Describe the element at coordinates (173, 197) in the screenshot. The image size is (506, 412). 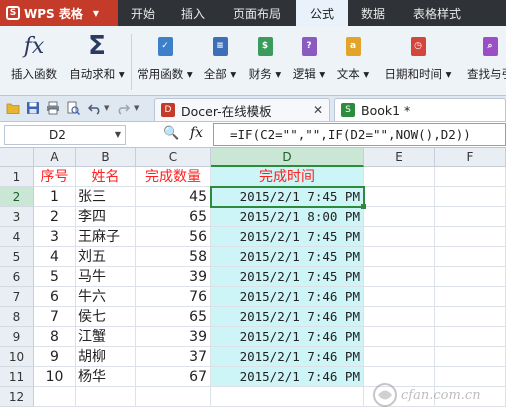
I see `table-cell: 45` at that location.